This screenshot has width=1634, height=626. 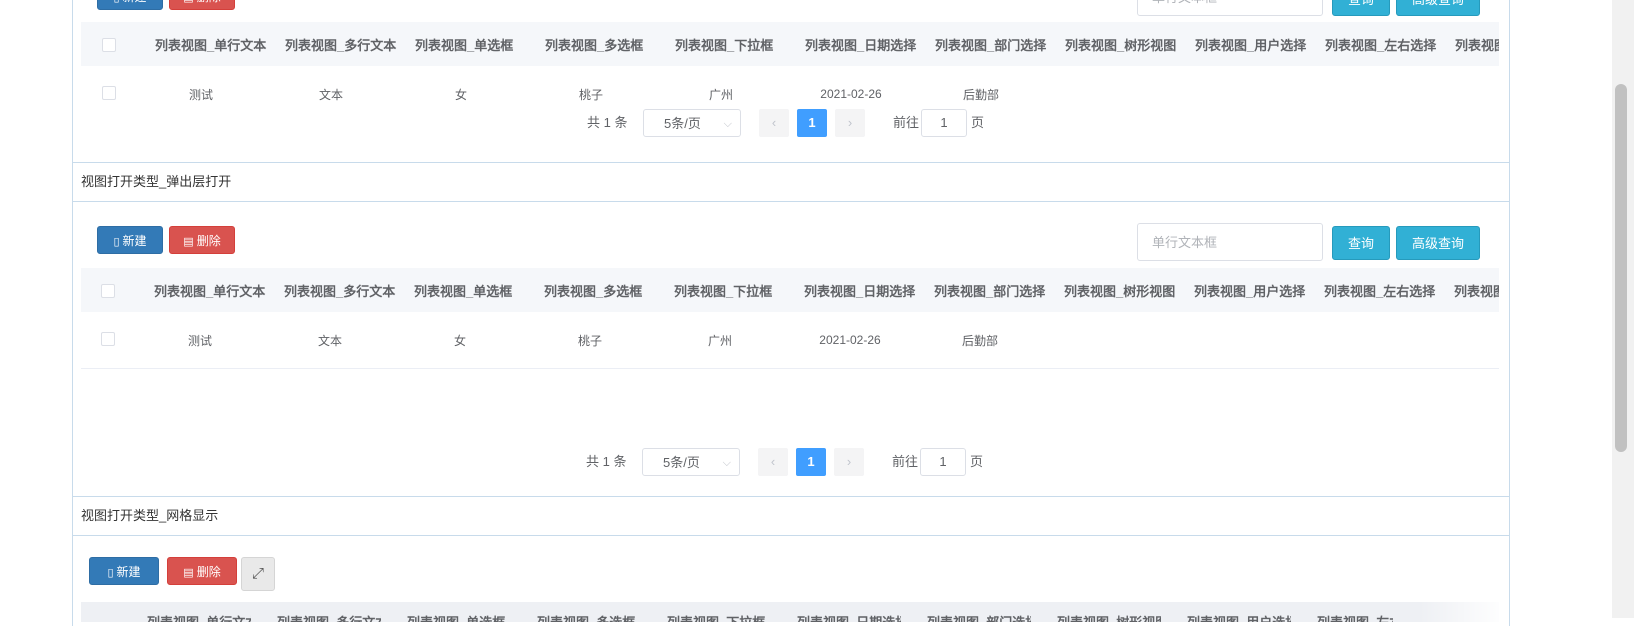 What do you see at coordinates (589, 340) in the screenshot?
I see `table-cell: 桃子` at bounding box center [589, 340].